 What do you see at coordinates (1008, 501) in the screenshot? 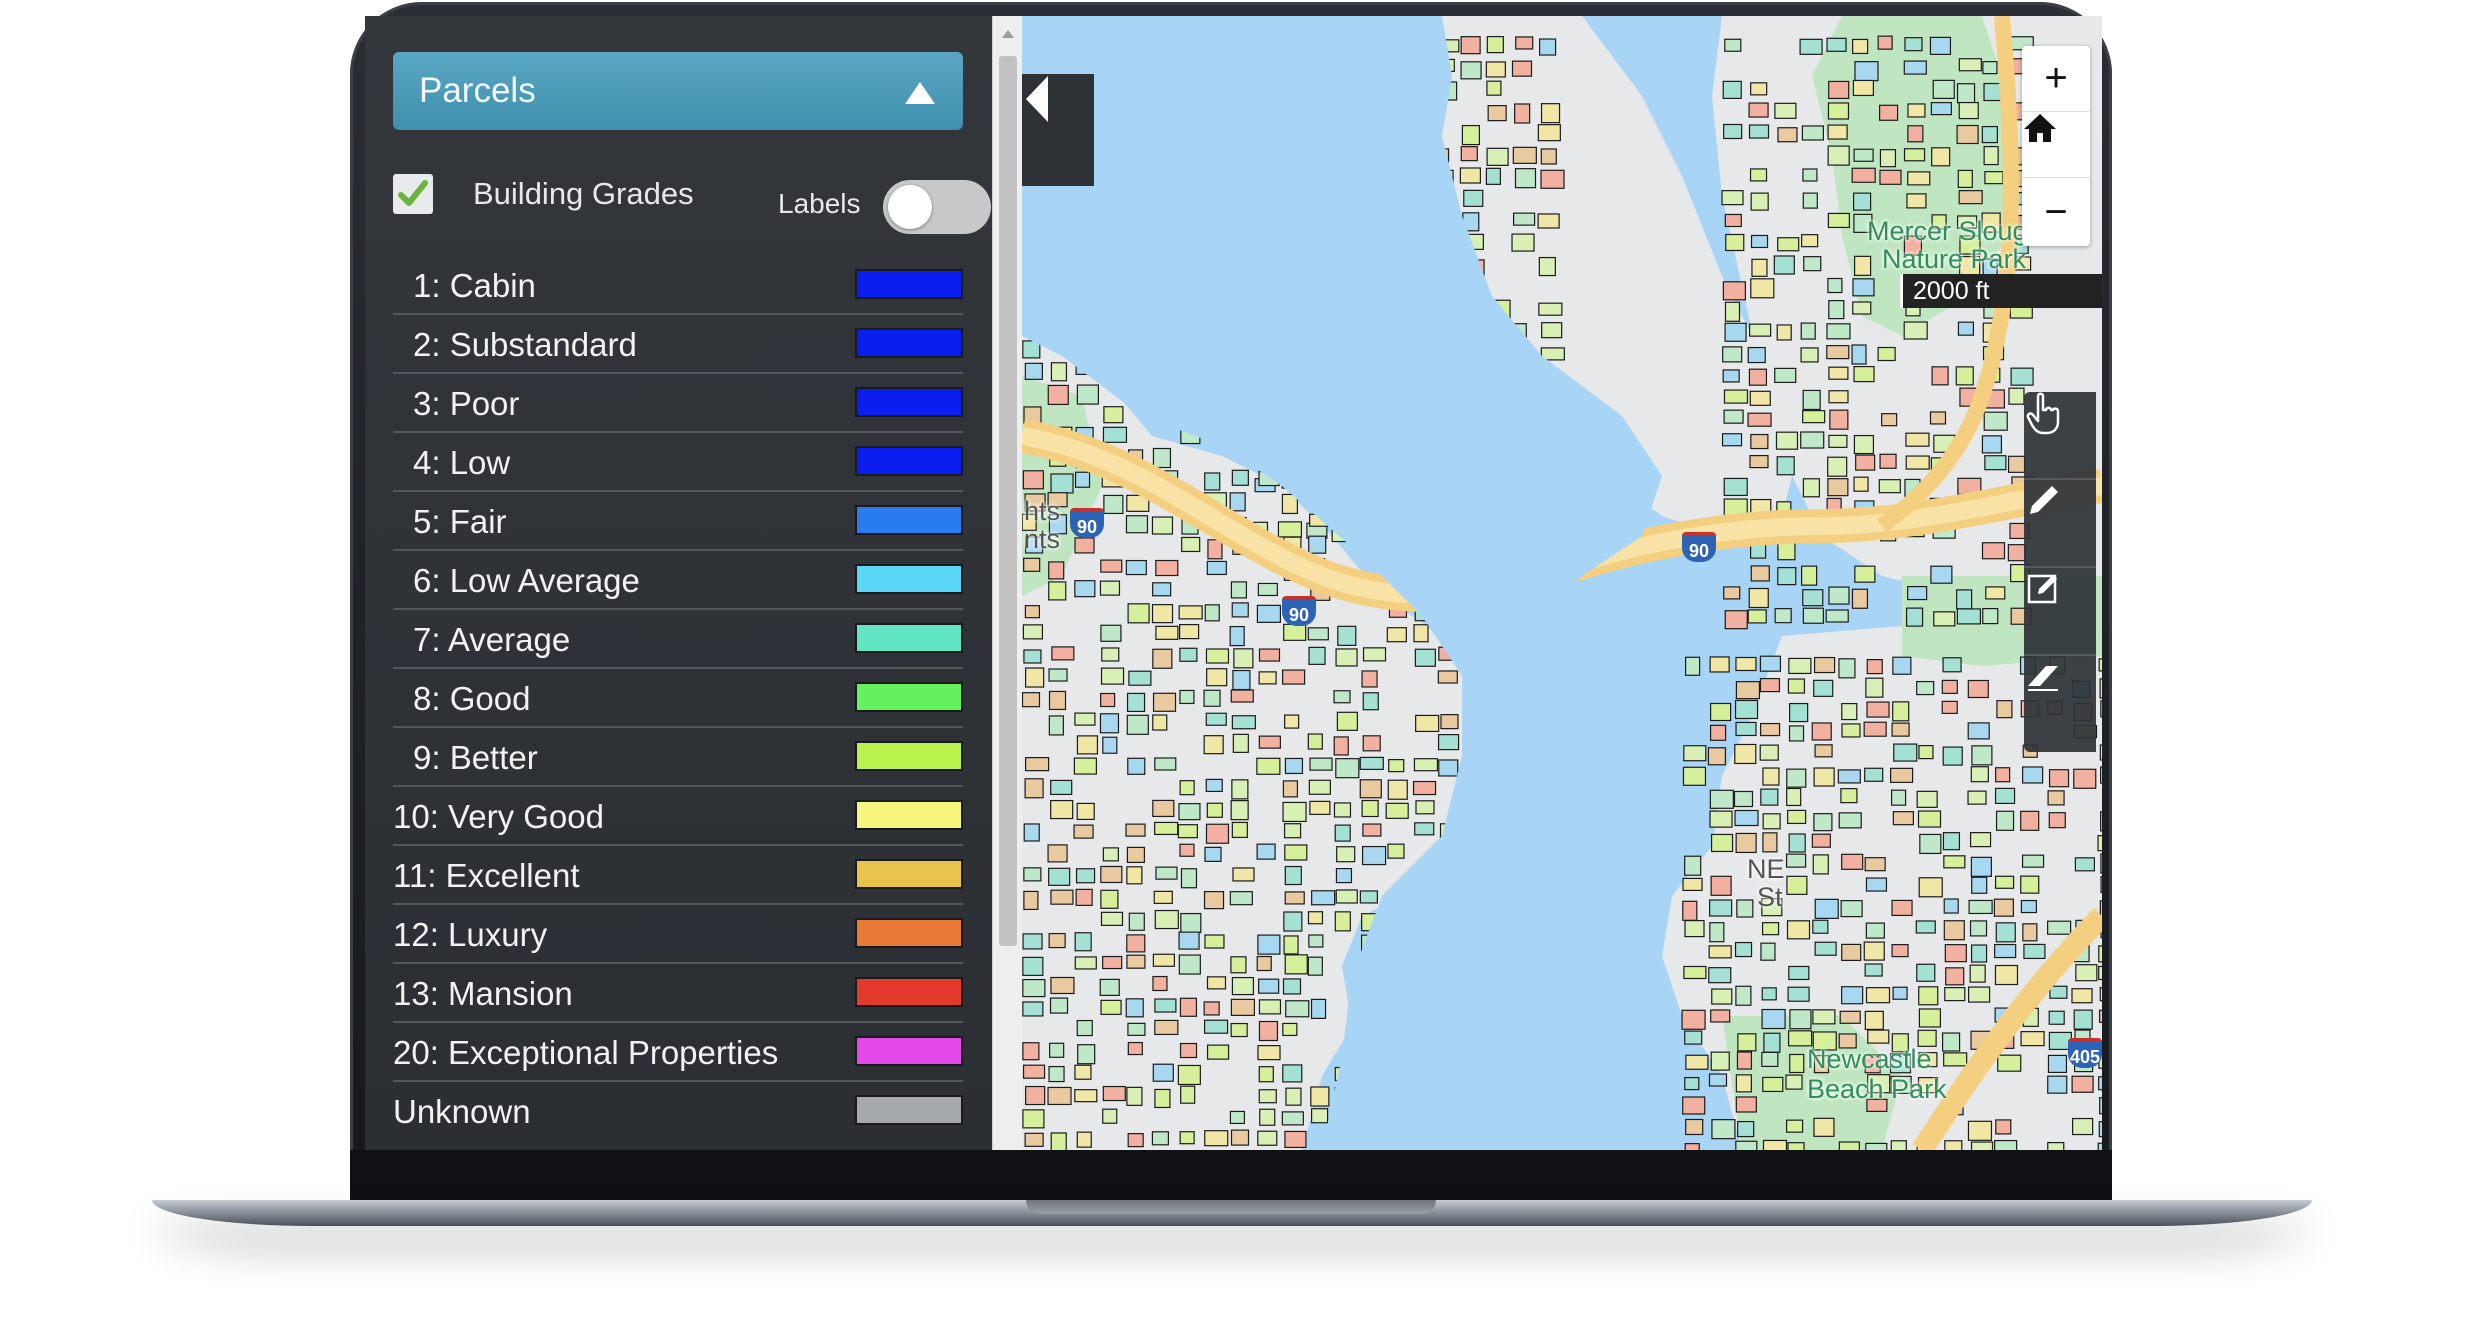
I see `scrollbar-thumb` at bounding box center [1008, 501].